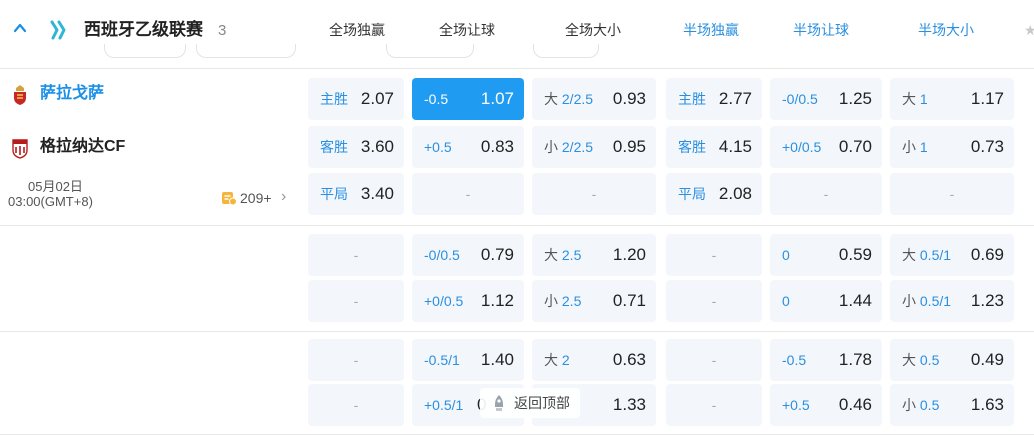 This screenshot has height=439, width=1034. I want to click on odds-value: 3.60, so click(377, 146).